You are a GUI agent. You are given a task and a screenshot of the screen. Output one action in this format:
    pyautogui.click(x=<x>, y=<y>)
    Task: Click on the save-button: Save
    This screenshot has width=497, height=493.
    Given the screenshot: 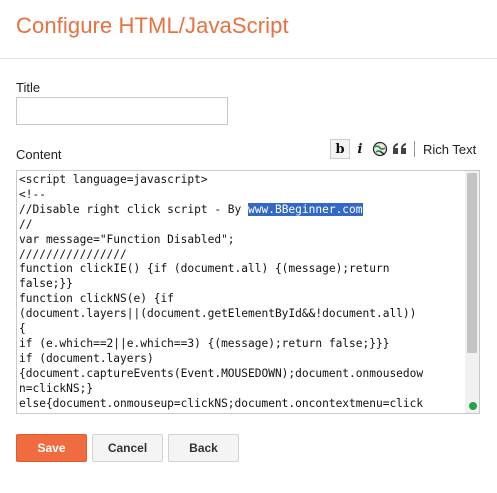 What is the action you would take?
    pyautogui.click(x=51, y=448)
    